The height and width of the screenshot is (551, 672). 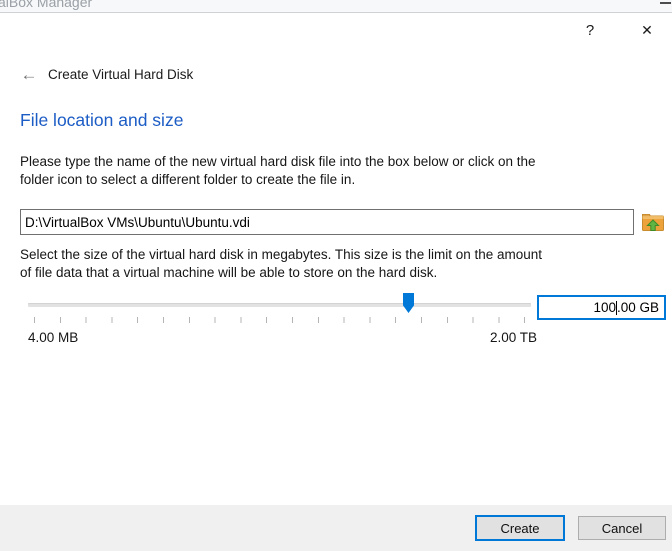 I want to click on create-button: Create, so click(x=520, y=528).